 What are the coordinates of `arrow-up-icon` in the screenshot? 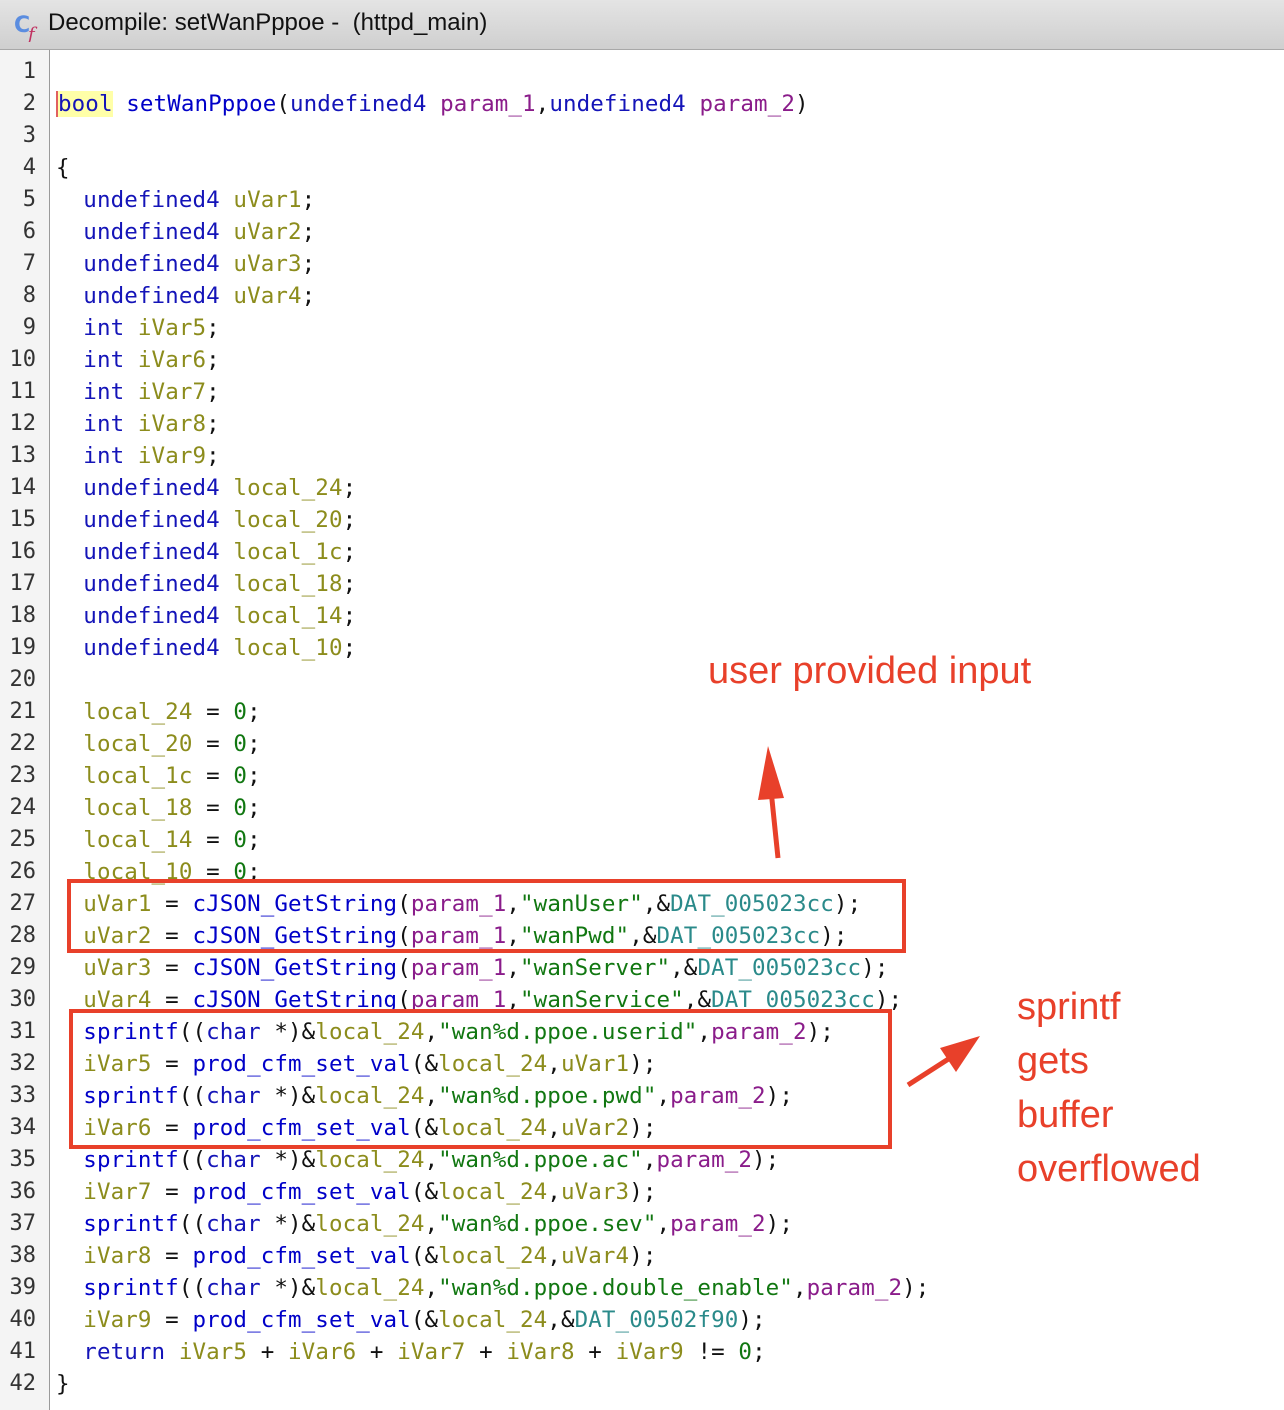 It's located at (771, 802).